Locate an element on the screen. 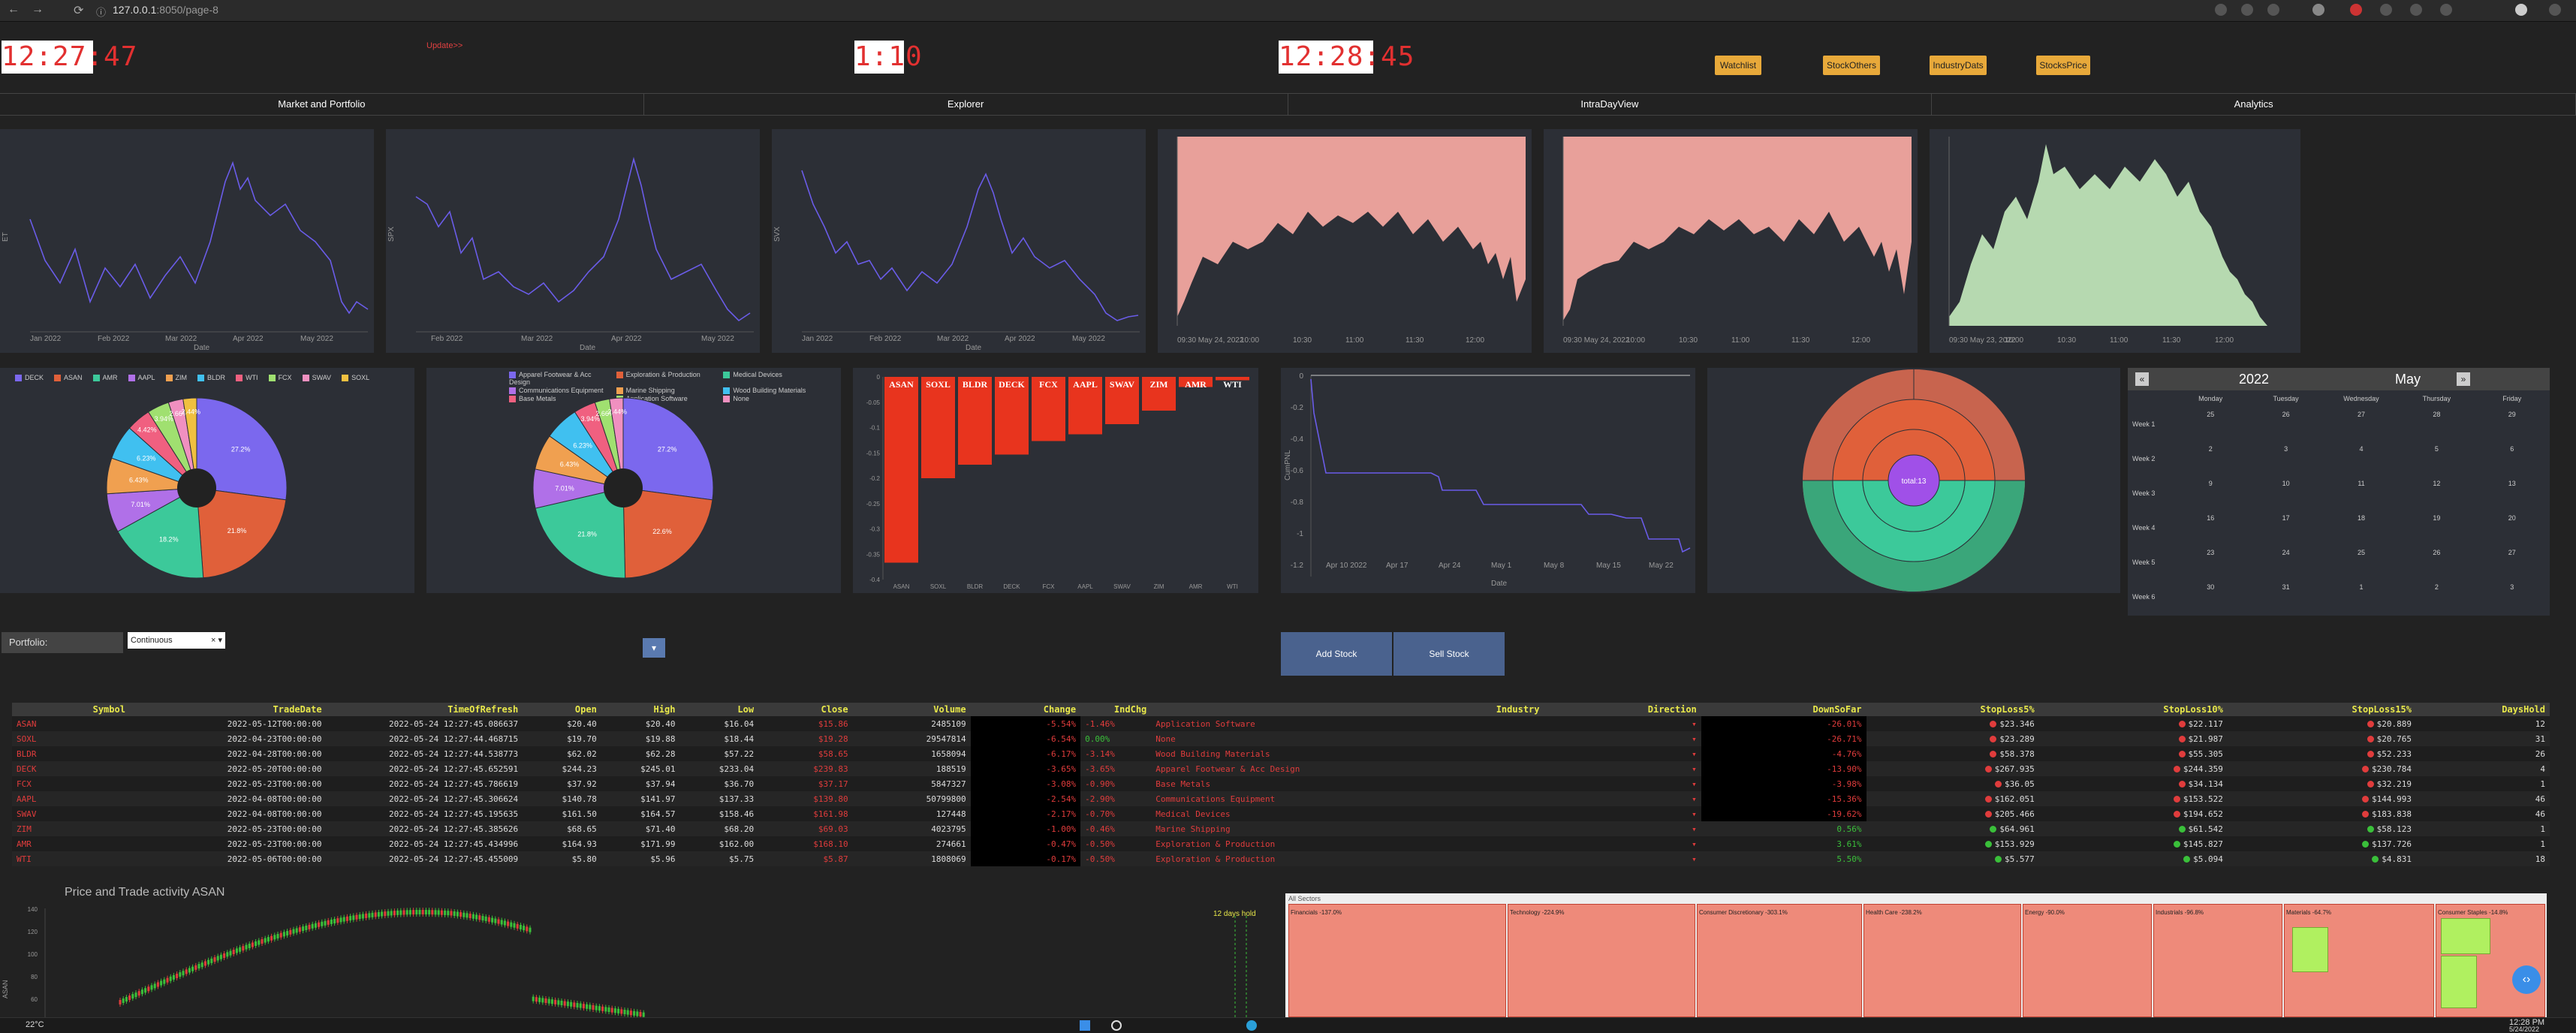 The height and width of the screenshot is (1033, 2576). address-bar: 127.0.0.1:8050/page-8 is located at coordinates (165, 10).